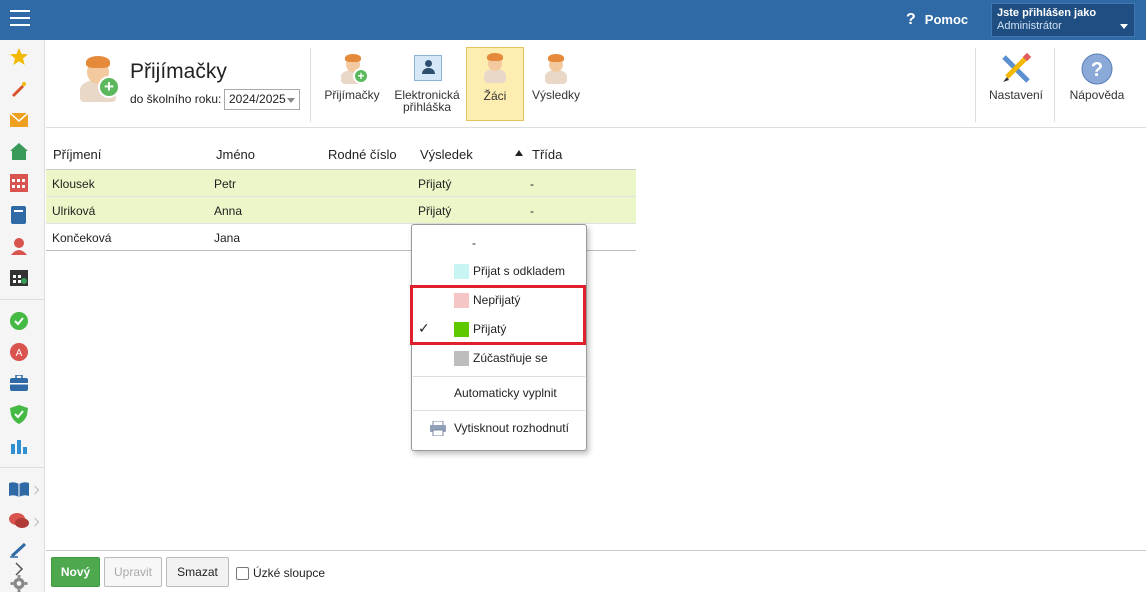 Image resolution: width=1146 pixels, height=592 pixels. Describe the element at coordinates (19, 383) in the screenshot. I see `briefcase-icon` at that location.